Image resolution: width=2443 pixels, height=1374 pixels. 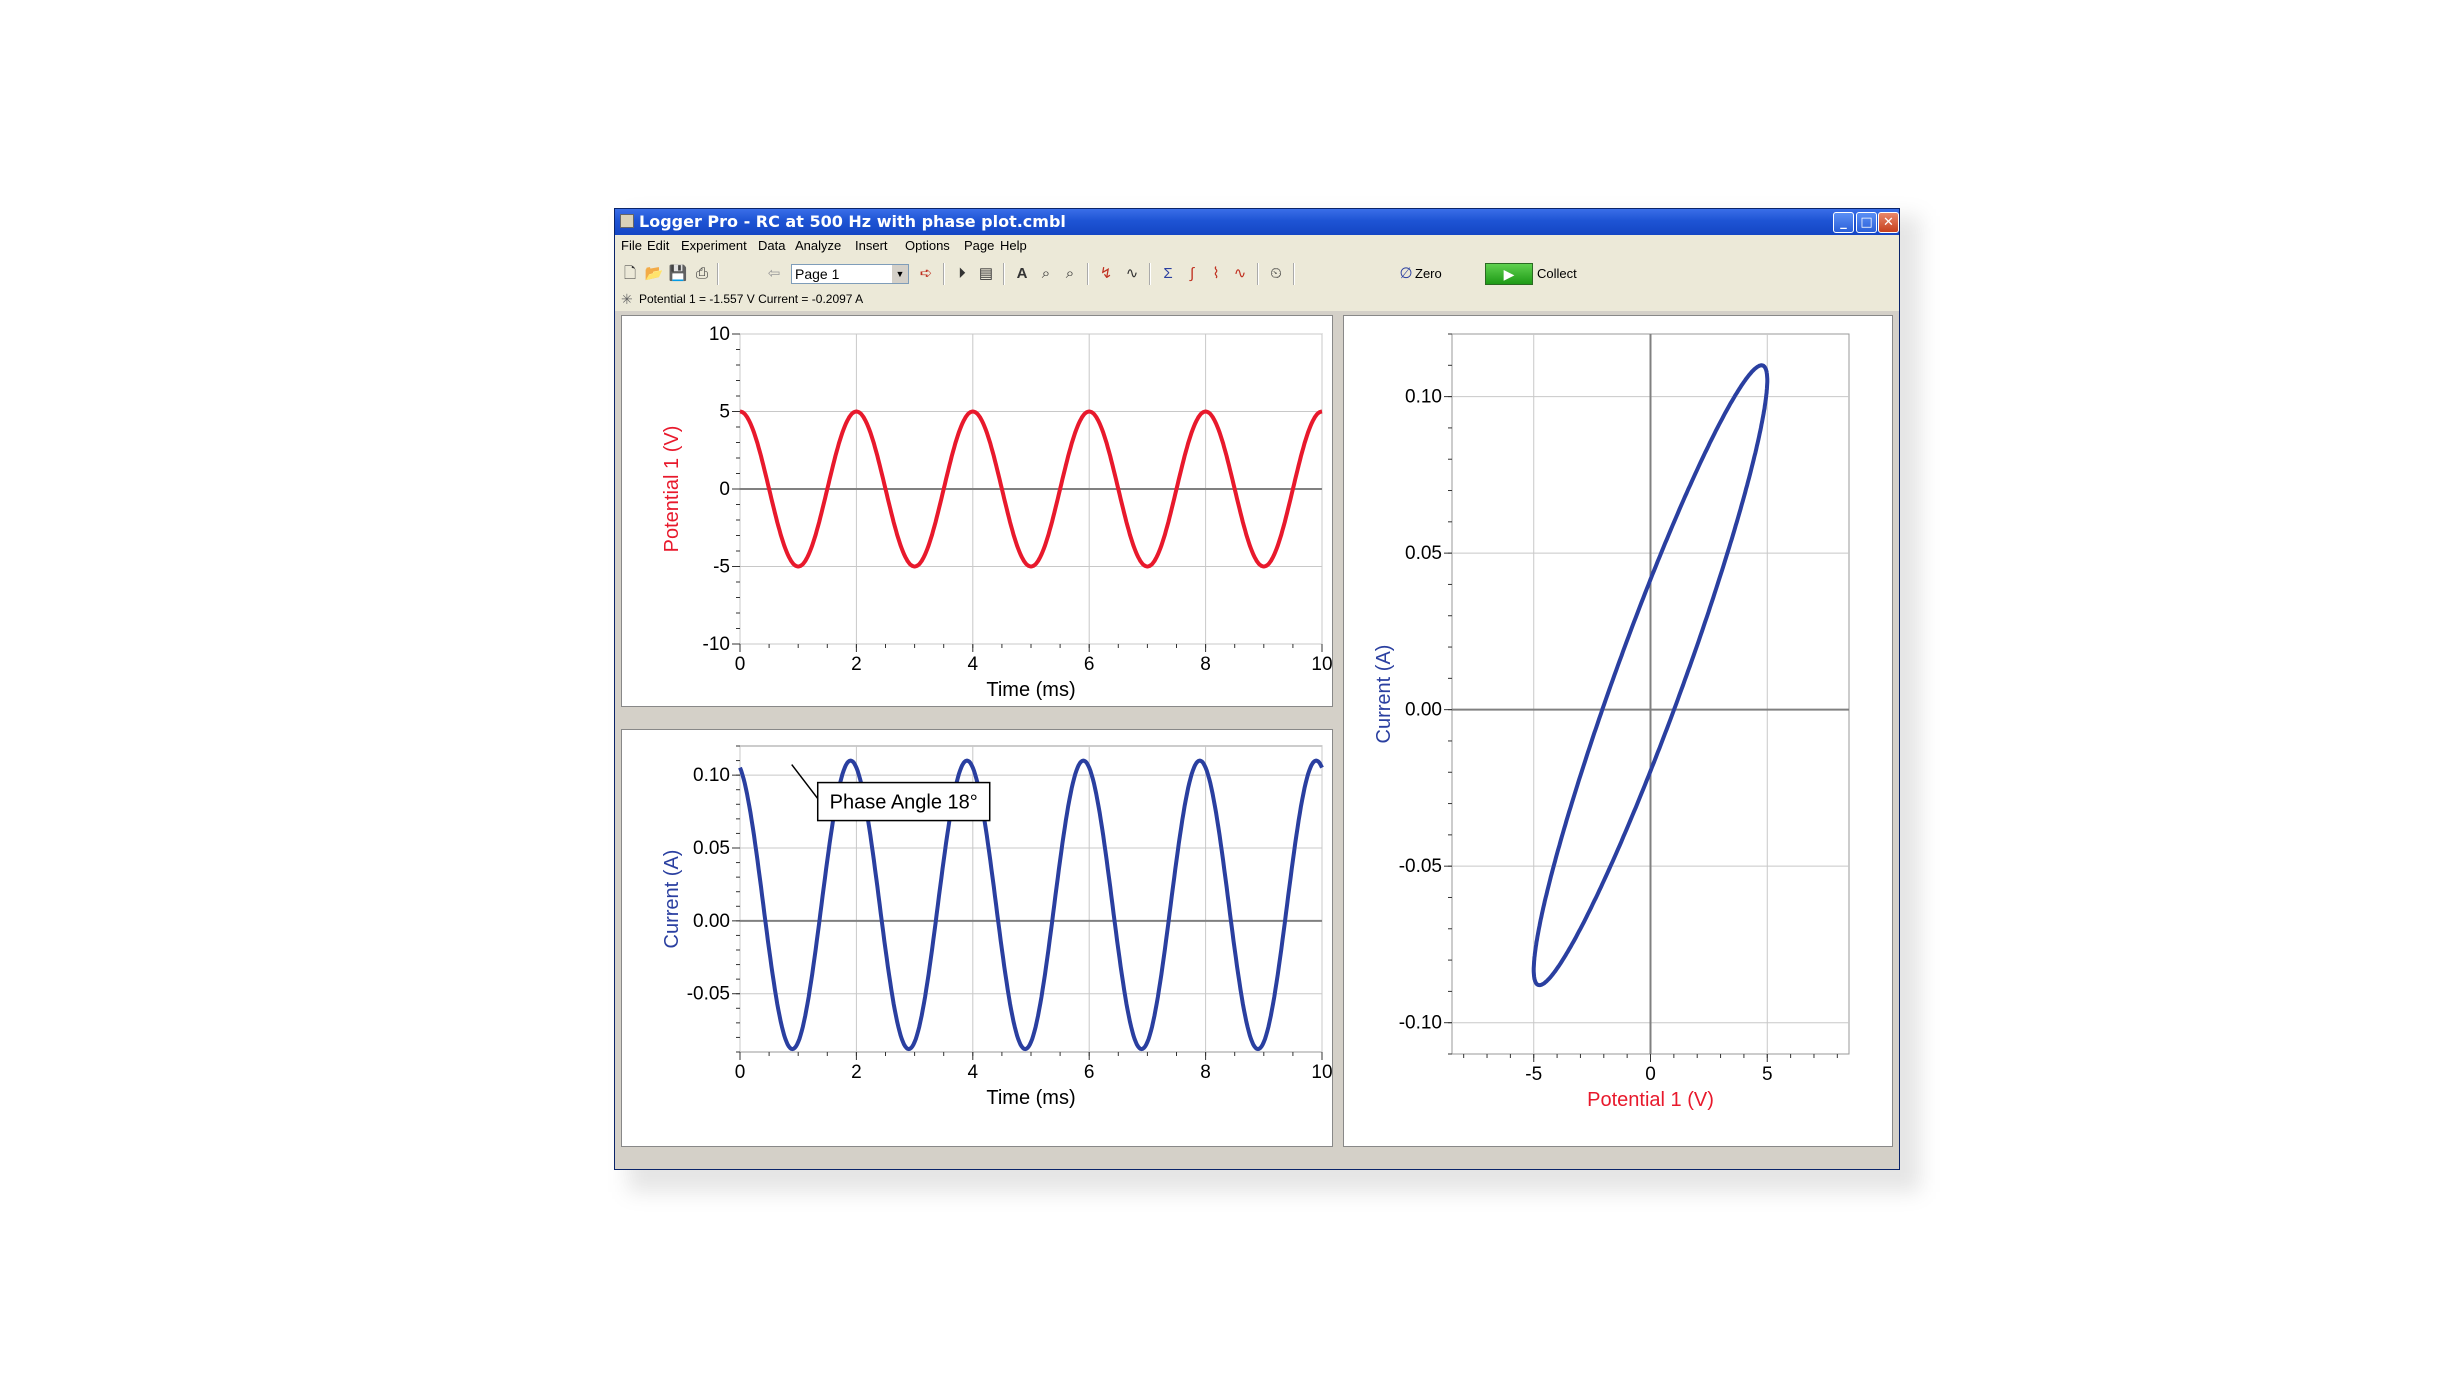 I want to click on potential-vs-time-chart: 0 2 4 6 8 10 -10 -5 0 5 10 Time (ms) Potential 1 (V), so click(x=978, y=512).